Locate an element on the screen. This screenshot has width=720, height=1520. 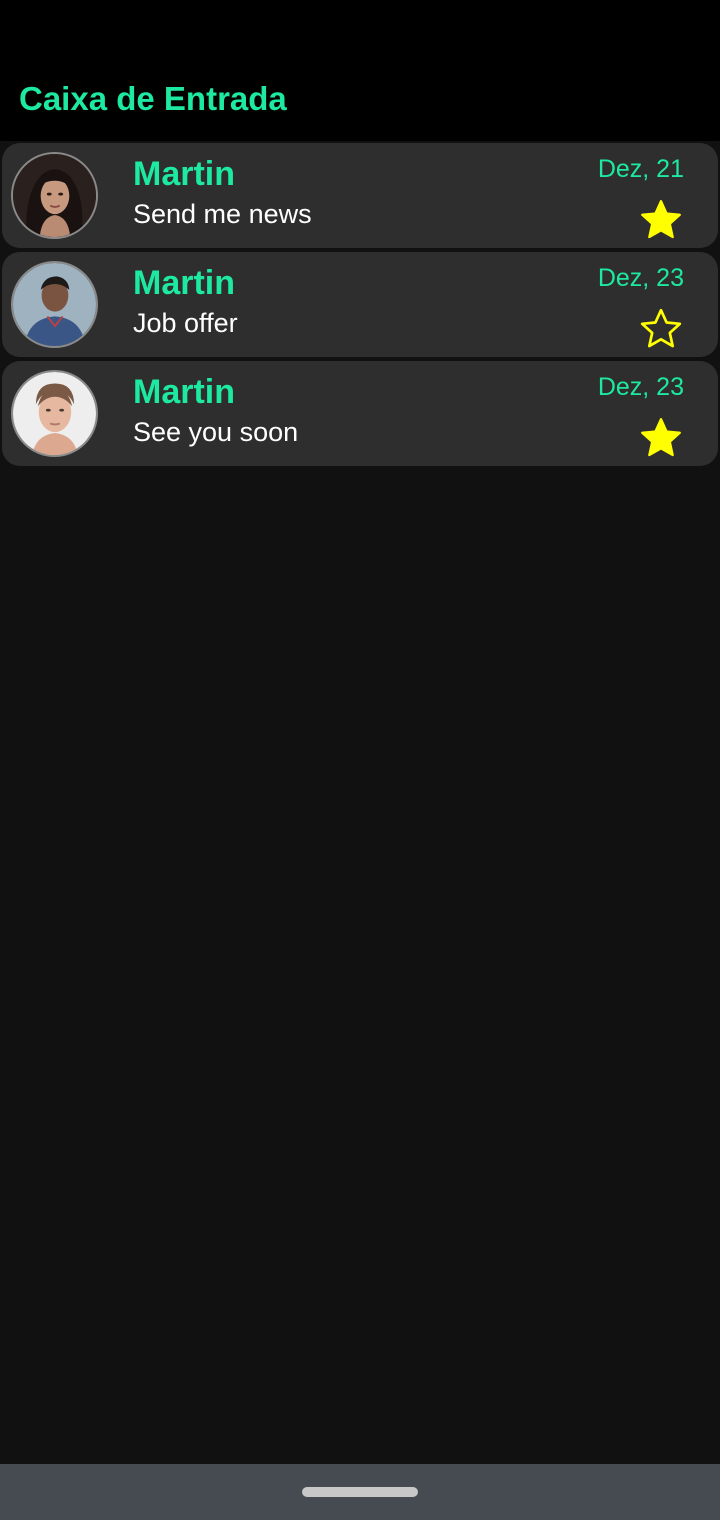
app-bar: Caixa de Entrada is located at coordinates (360, 70).